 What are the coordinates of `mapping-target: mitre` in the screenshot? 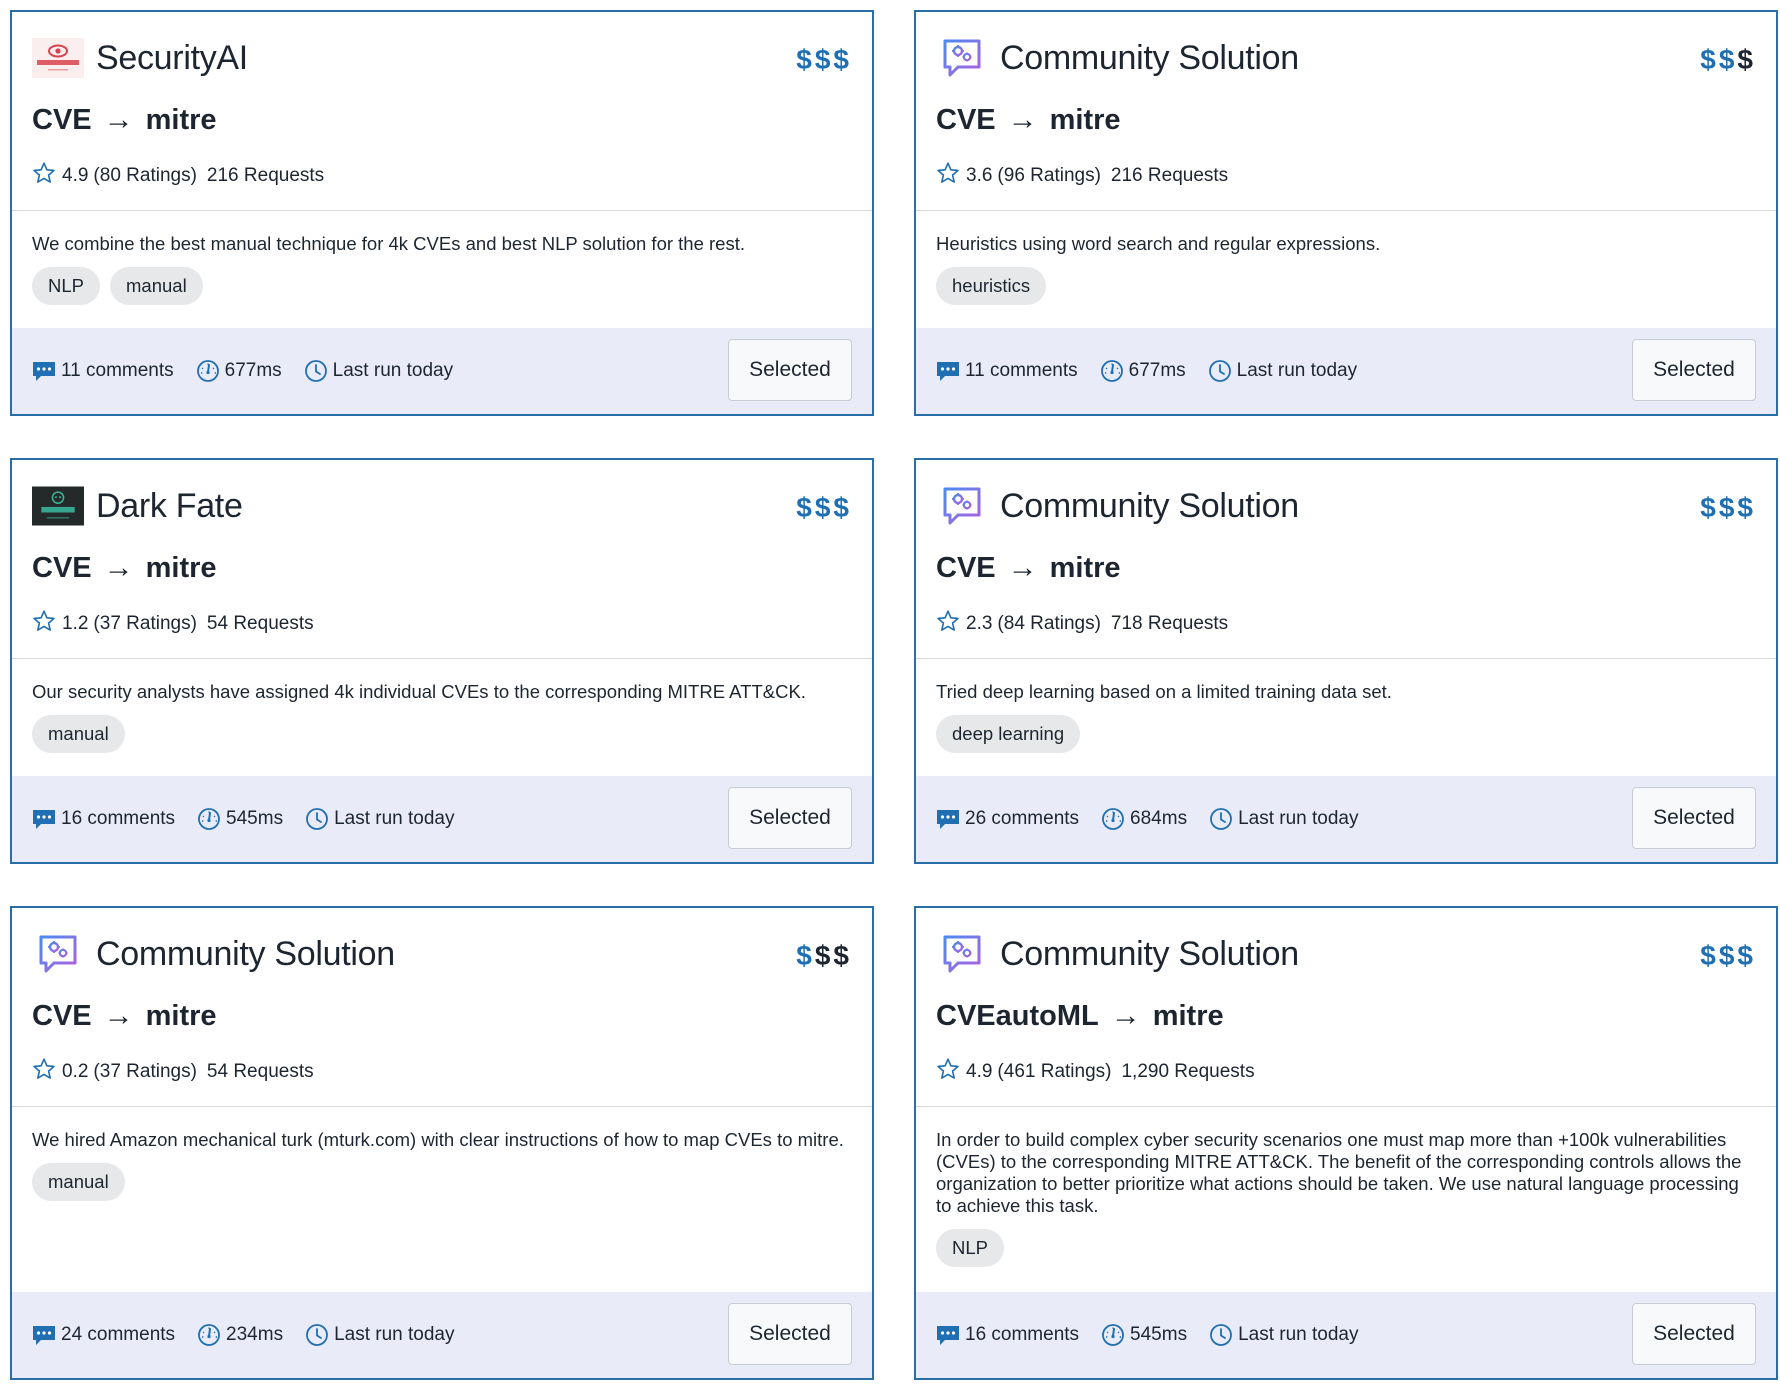 It's located at (181, 567).